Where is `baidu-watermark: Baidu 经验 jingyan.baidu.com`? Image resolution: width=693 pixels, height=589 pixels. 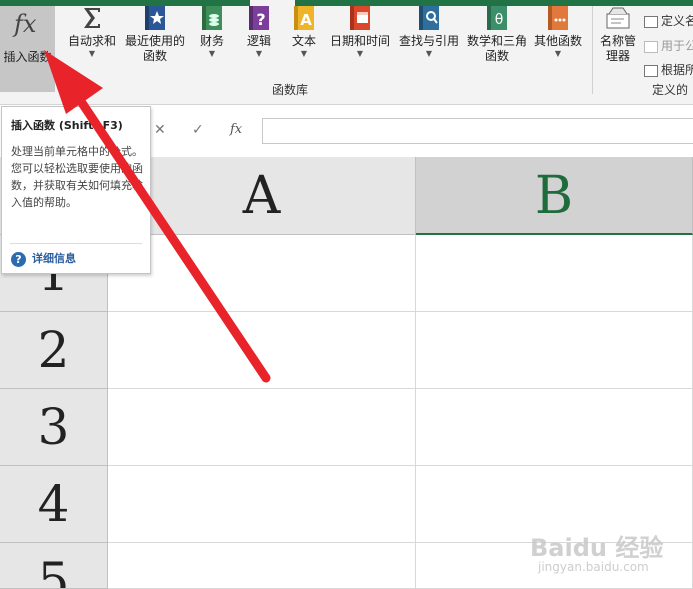 baidu-watermark: Baidu 经验 jingyan.baidu.com is located at coordinates (610, 552).